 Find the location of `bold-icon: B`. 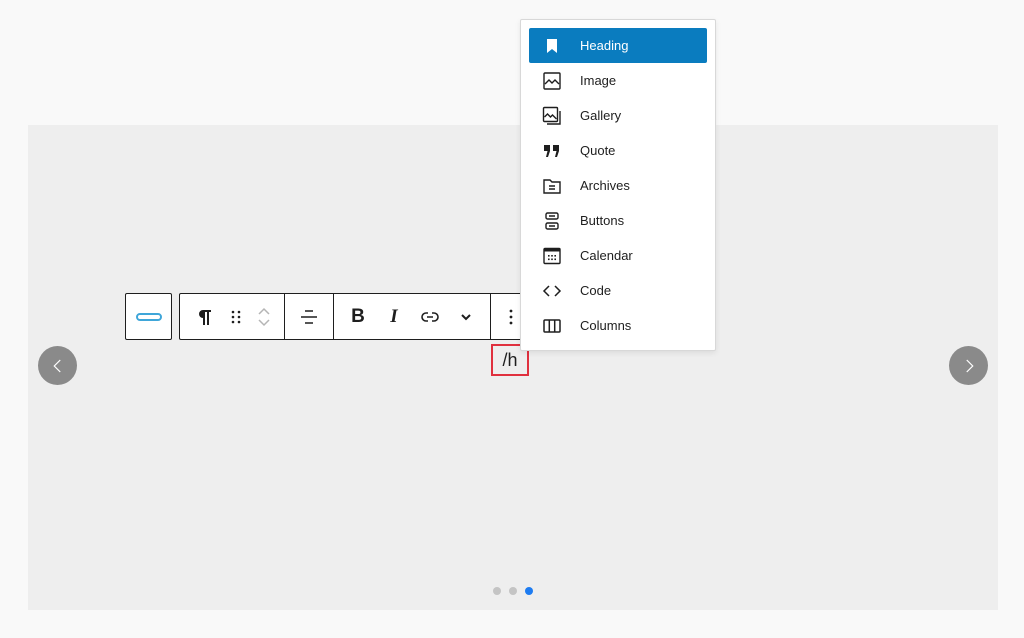

bold-icon: B is located at coordinates (358, 316).